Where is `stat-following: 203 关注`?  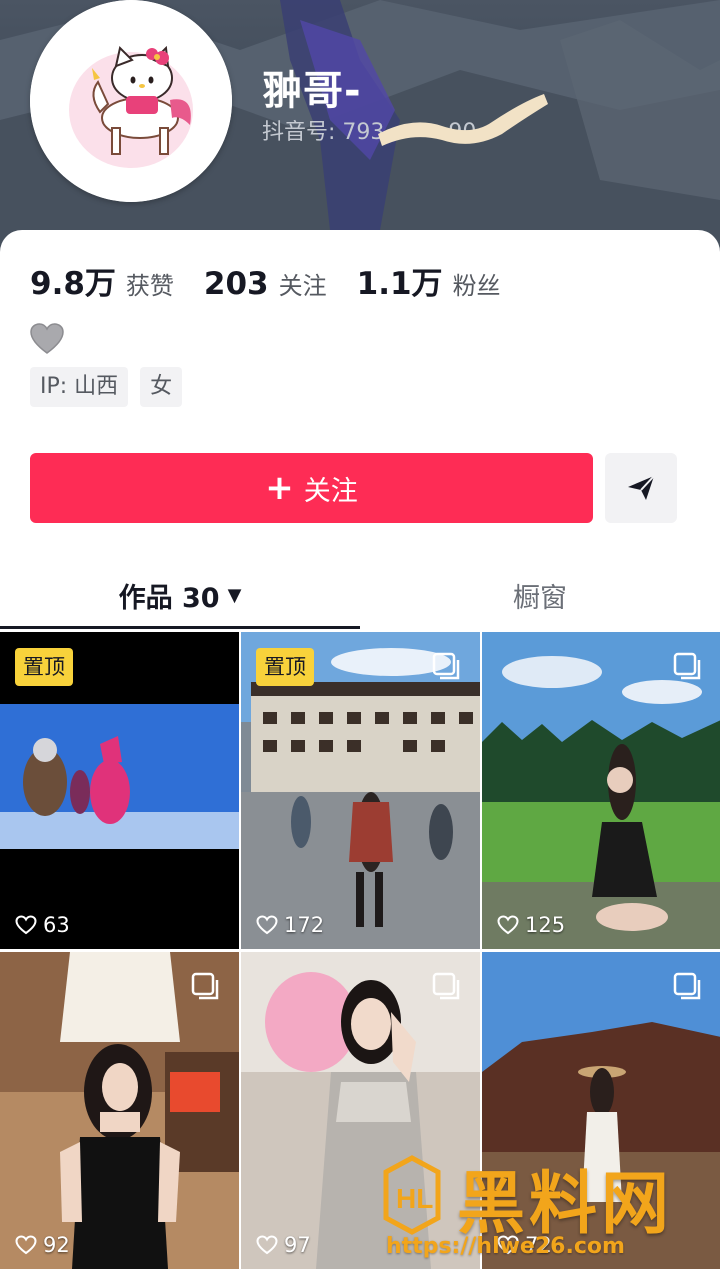 stat-following: 203 关注 is located at coordinates (265, 284).